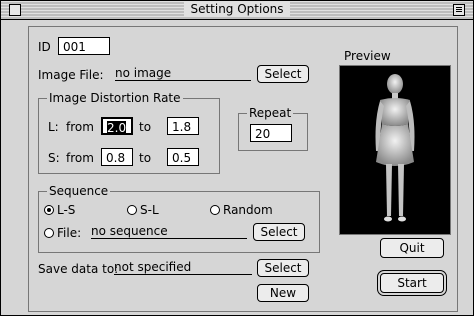 The width and height of the screenshot is (474, 316). Describe the element at coordinates (283, 293) in the screenshot. I see `new-button: New` at that location.